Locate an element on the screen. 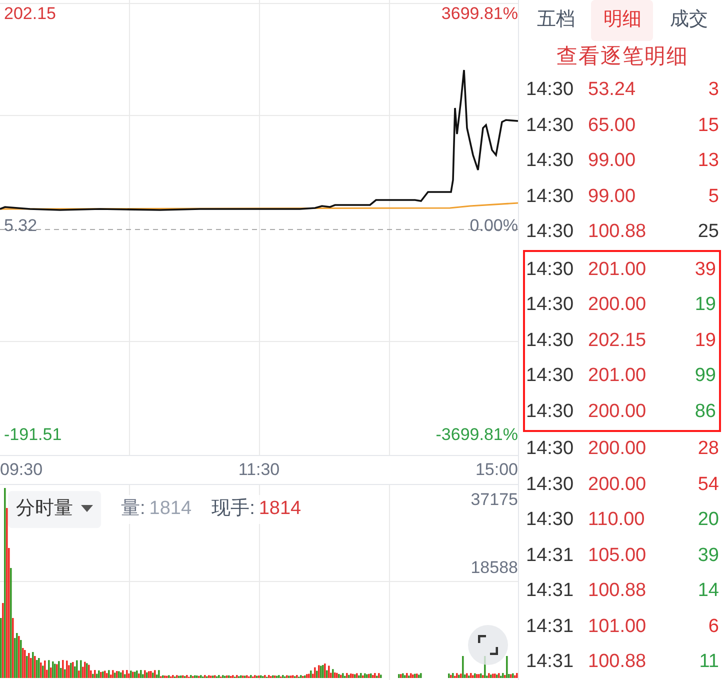 Image resolution: width=726 pixels, height=680 pixels. trade-volume: 5 is located at coordinates (713, 196).